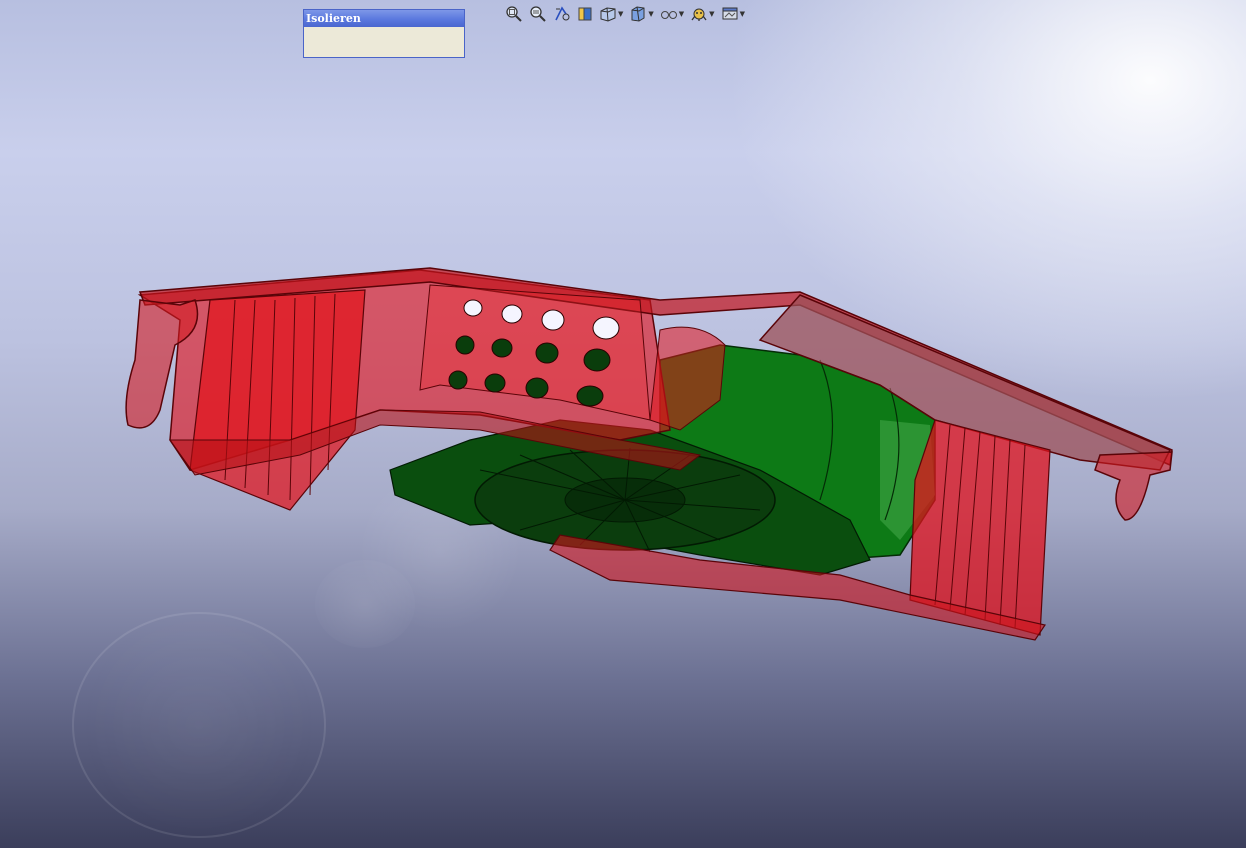 Image resolution: width=1246 pixels, height=848 pixels. What do you see at coordinates (669, 14) in the screenshot?
I see `hide-show-items-icon` at bounding box center [669, 14].